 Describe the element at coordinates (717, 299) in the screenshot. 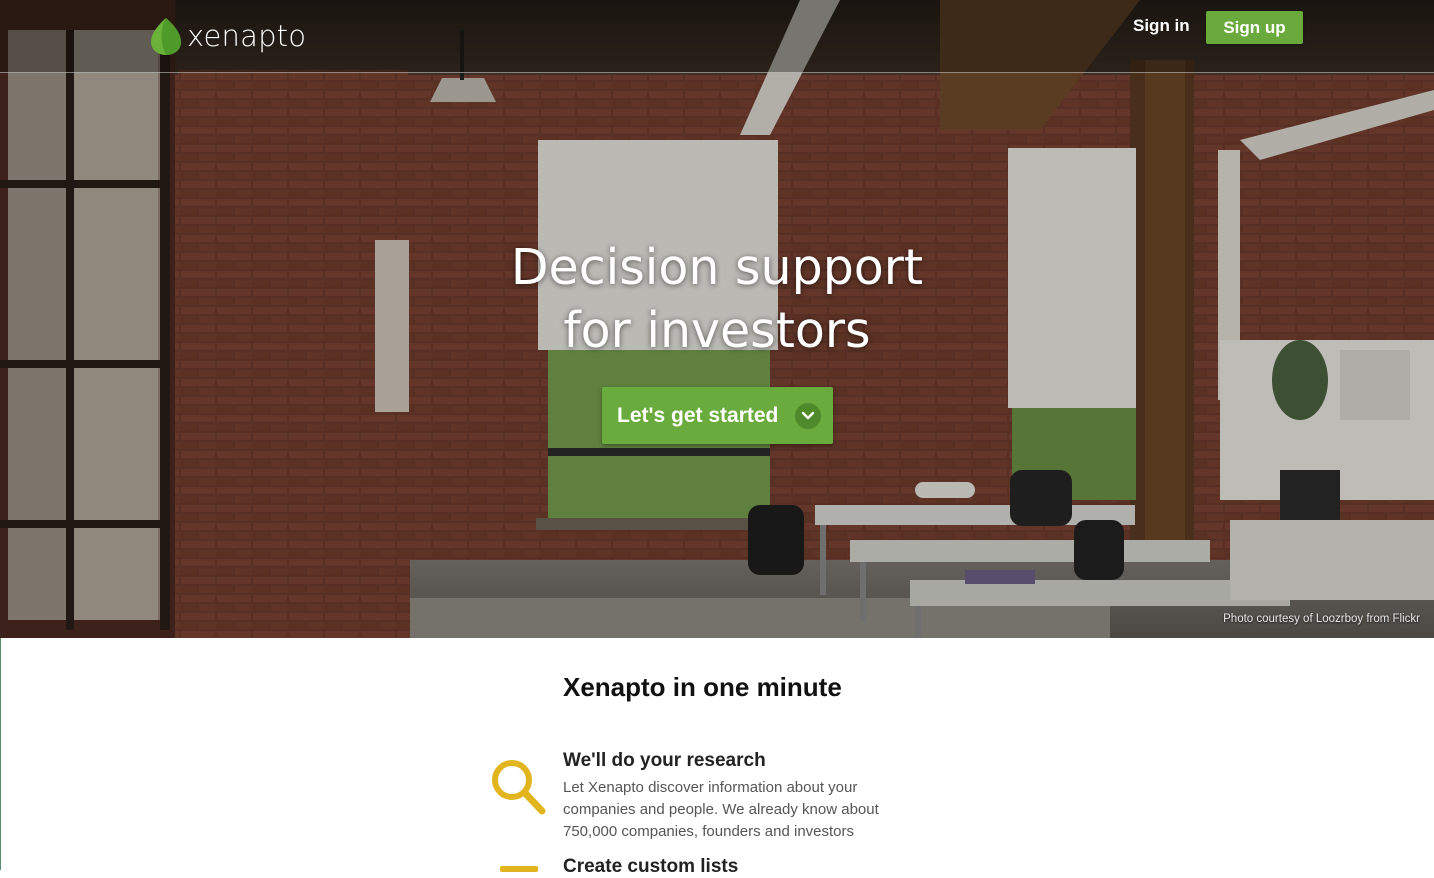

I see `hero-headline: Decision support for investors` at that location.